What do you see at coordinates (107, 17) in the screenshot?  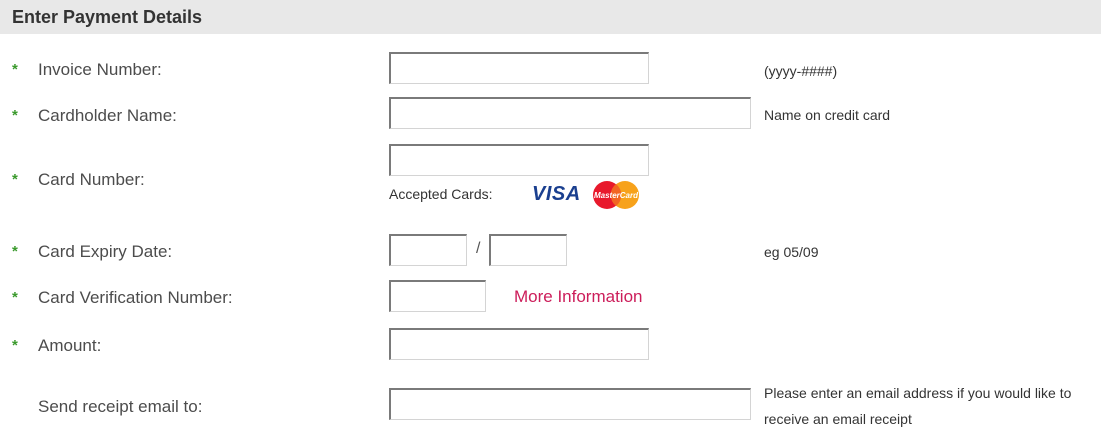 I see `section-title: Enter Payment Details` at bounding box center [107, 17].